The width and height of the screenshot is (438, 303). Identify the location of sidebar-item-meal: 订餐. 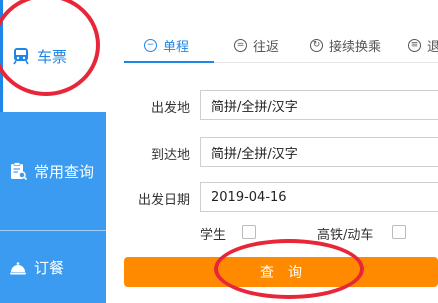
(53, 266).